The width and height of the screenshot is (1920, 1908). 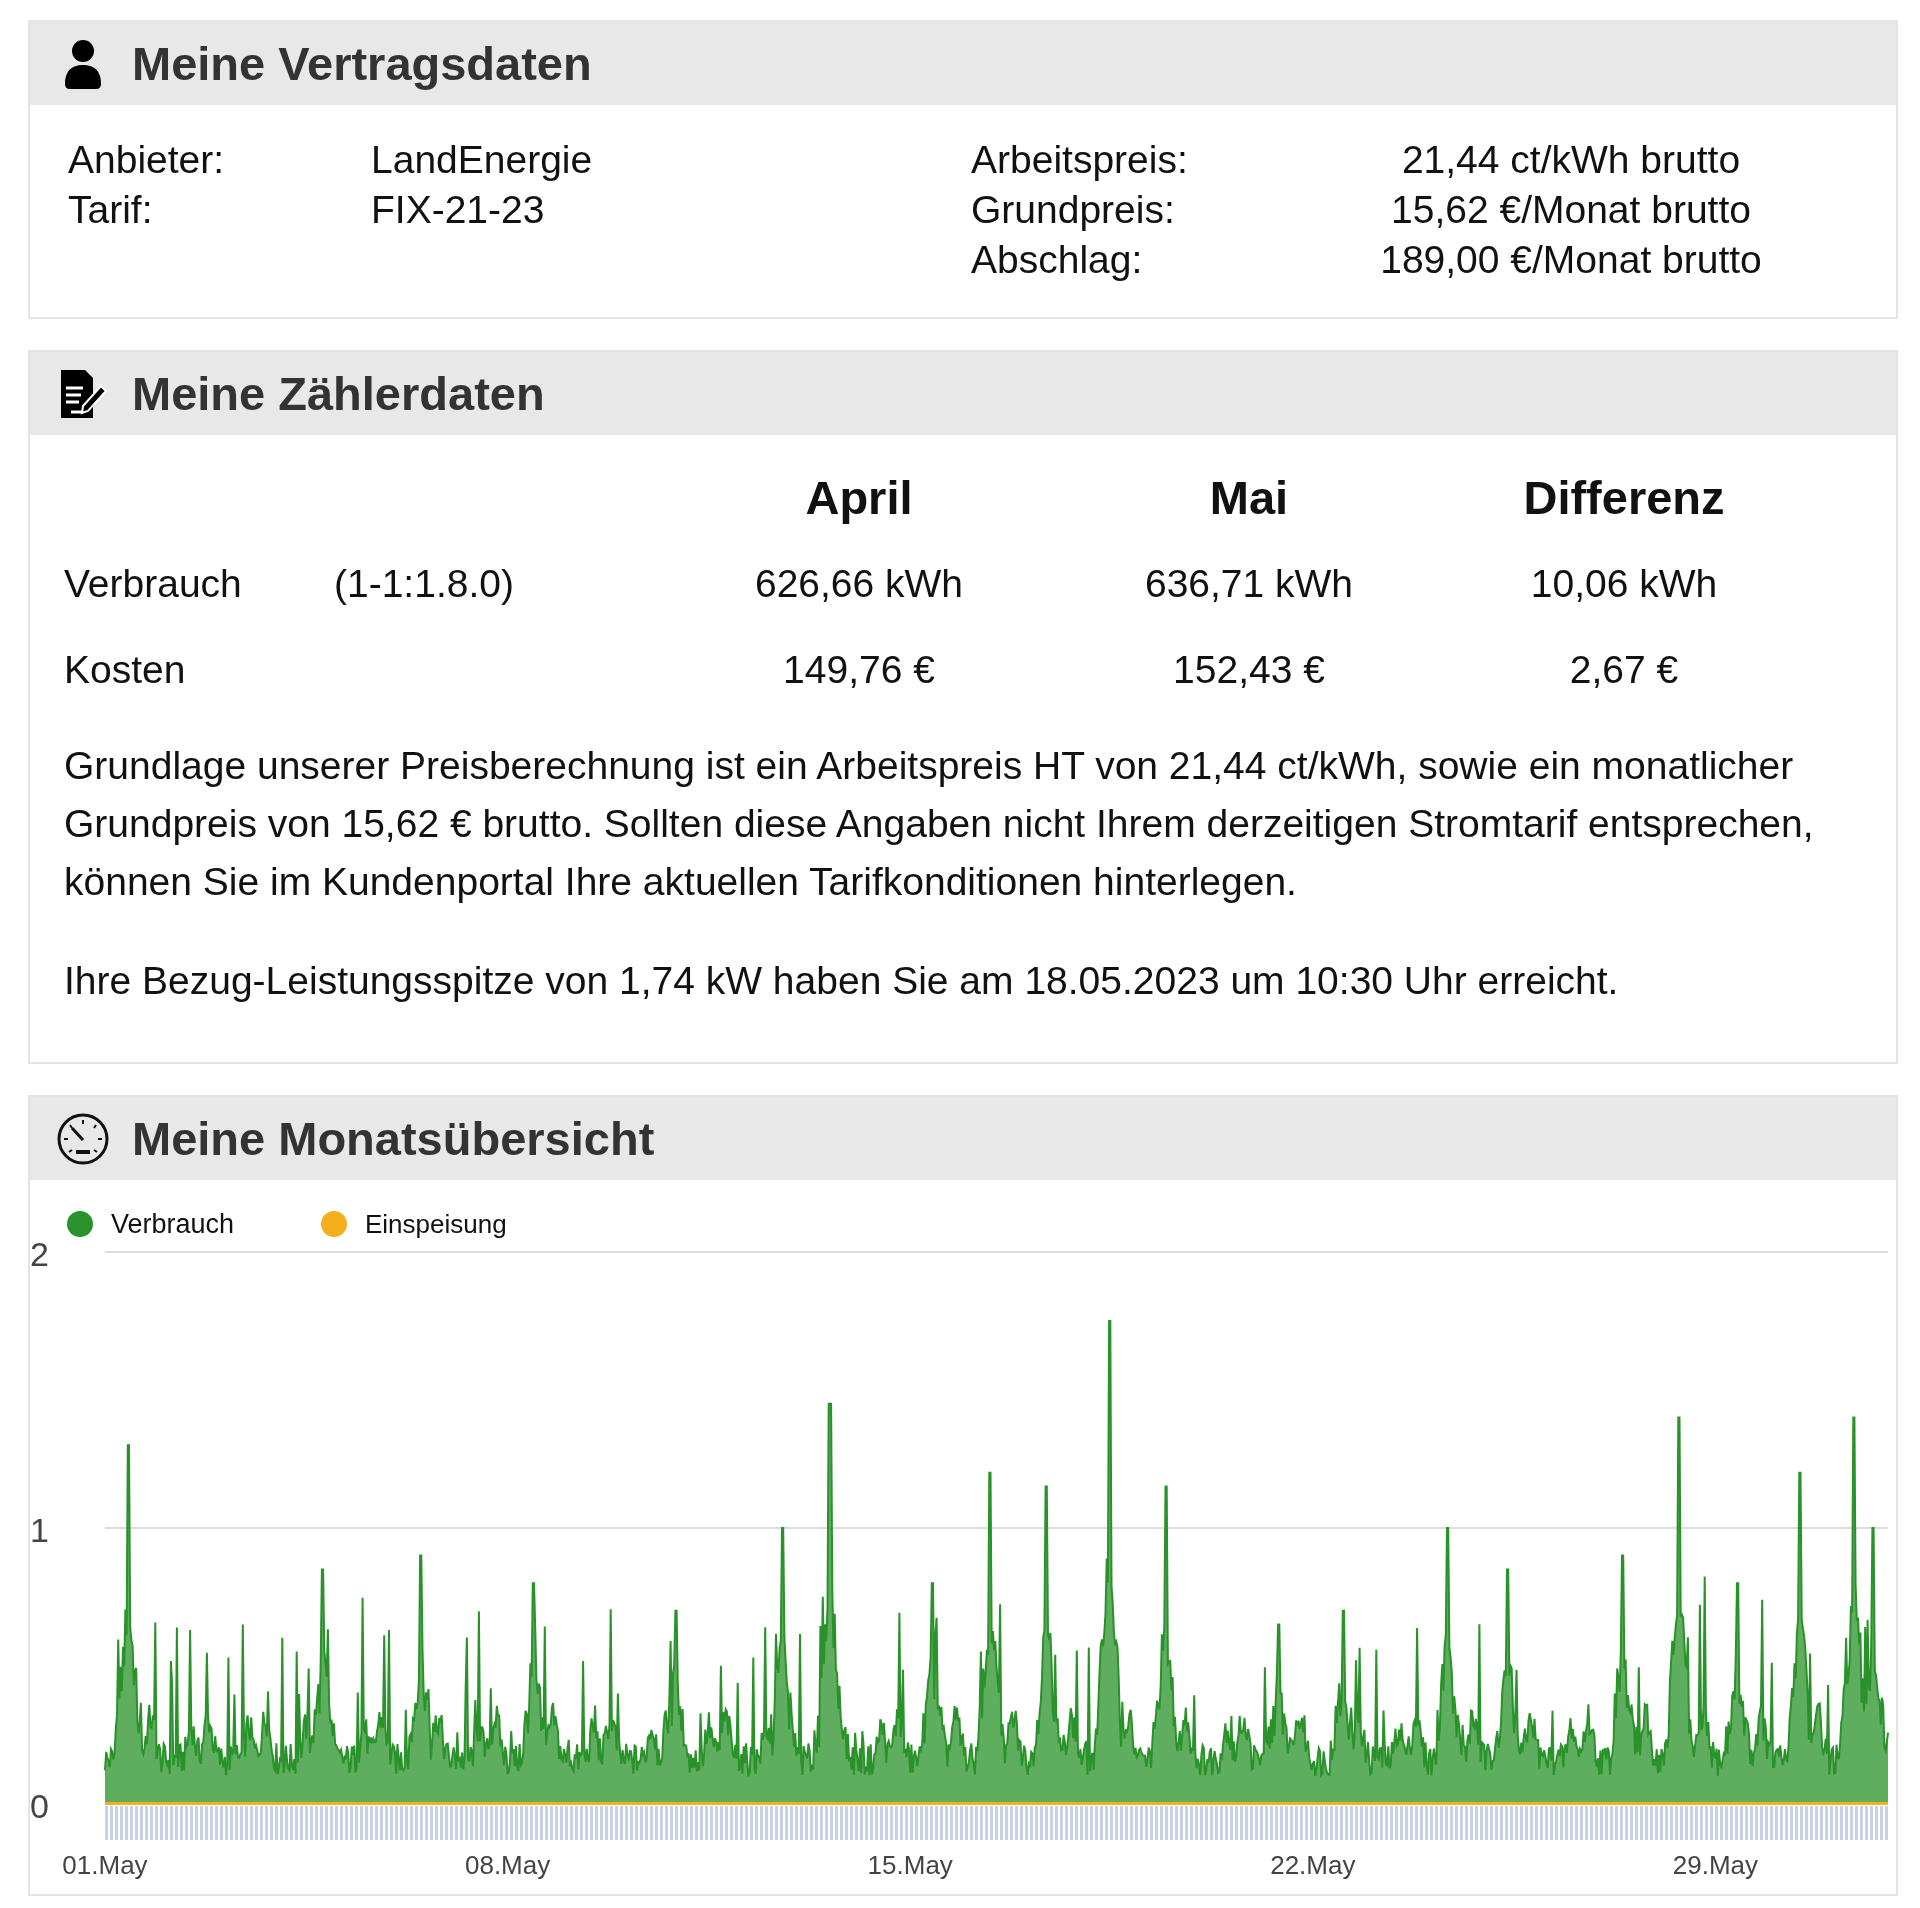 I want to click on info-paragraph: Grundlage unserer Preisberechnung ist ein Arbeitspreis HT von 21,44 ct/kWh, sowie ein monatlicher Grundpreis von 15,62 € brutto. Sollten diese Angaben nicht Ihrem derzeitigen Stromtarif entsprechen, können Sie im Kundenportal Ihre aktuellen Tarifkonditionen hinterlegen., so click(x=939, y=824).